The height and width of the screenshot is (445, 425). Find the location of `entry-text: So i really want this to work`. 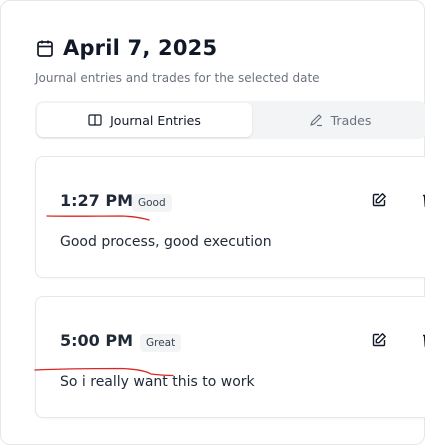

entry-text: So i really want this to work is located at coordinates (157, 382).